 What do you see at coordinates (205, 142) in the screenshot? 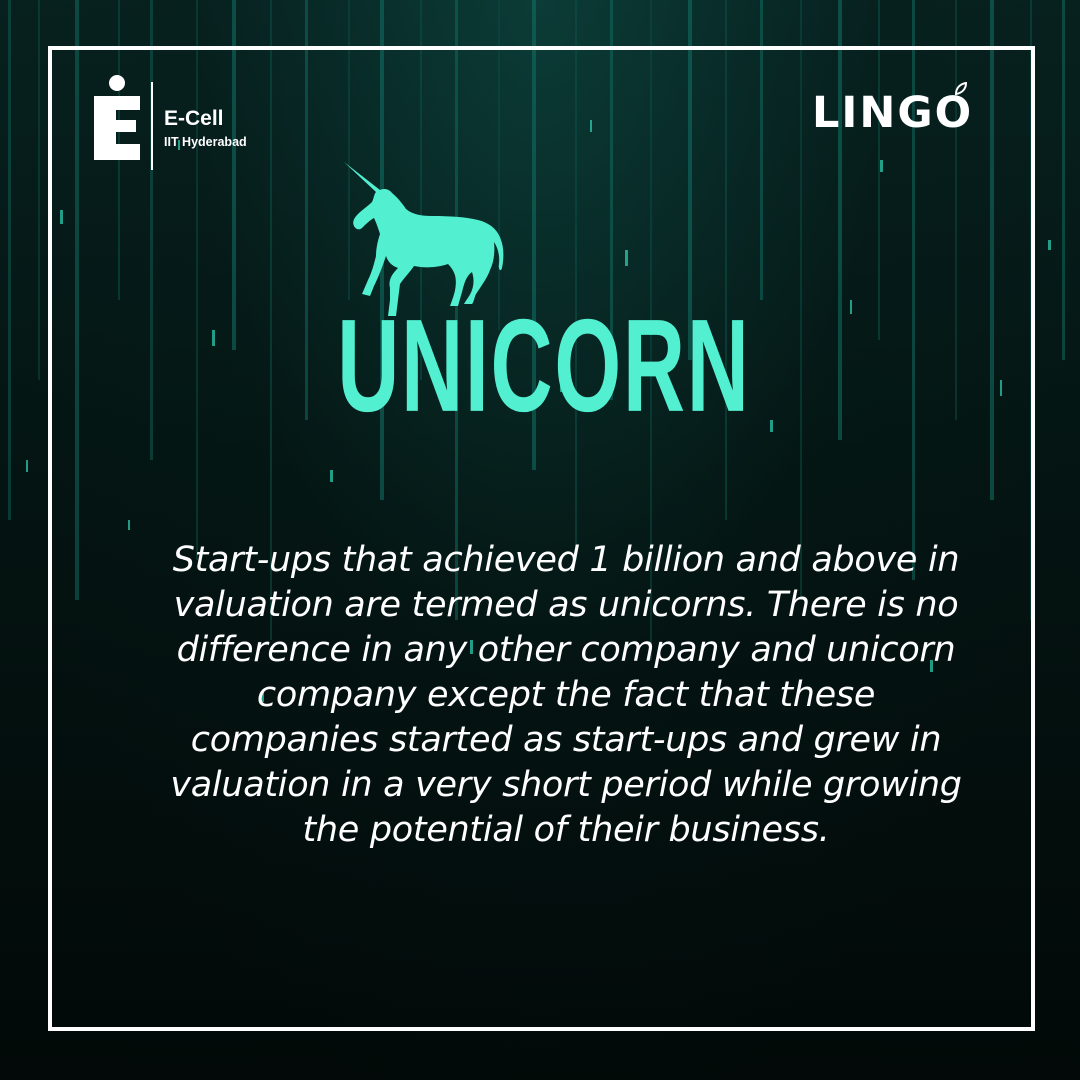
I see `ecell-subtitle: IIT Hyderabad` at bounding box center [205, 142].